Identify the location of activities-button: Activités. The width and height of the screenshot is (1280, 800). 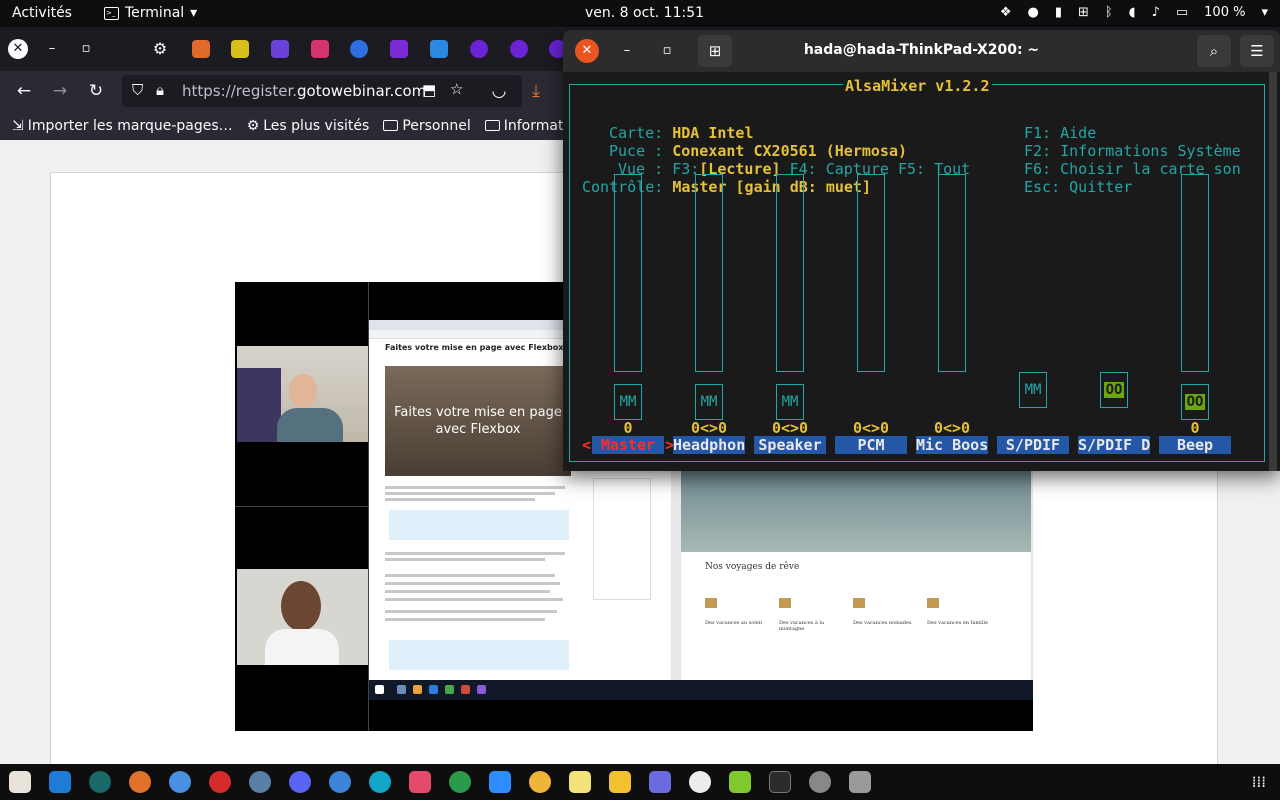
(42, 13).